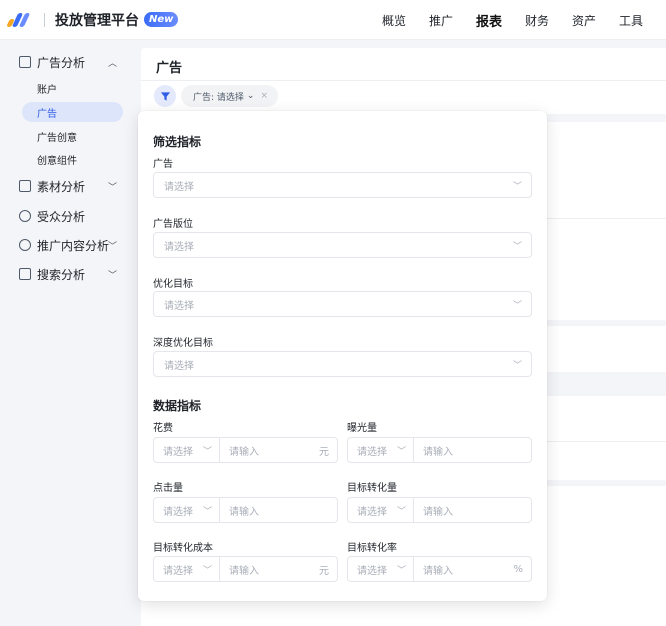  What do you see at coordinates (342, 364) in the screenshot?
I see `deep-goal-select: 请选择 ﹀` at bounding box center [342, 364].